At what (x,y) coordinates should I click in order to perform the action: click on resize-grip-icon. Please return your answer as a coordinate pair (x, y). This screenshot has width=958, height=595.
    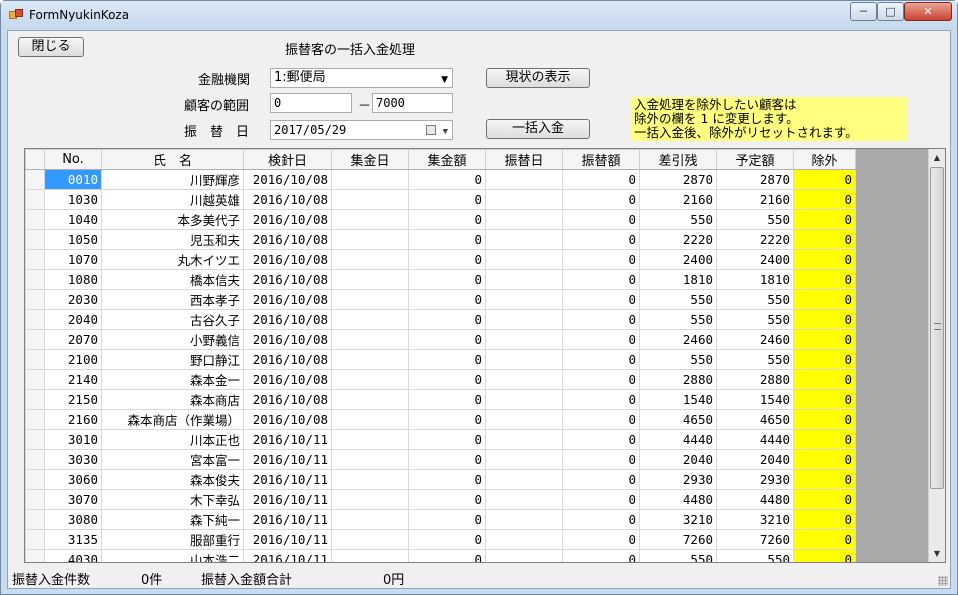
    Looking at the image, I should click on (943, 581).